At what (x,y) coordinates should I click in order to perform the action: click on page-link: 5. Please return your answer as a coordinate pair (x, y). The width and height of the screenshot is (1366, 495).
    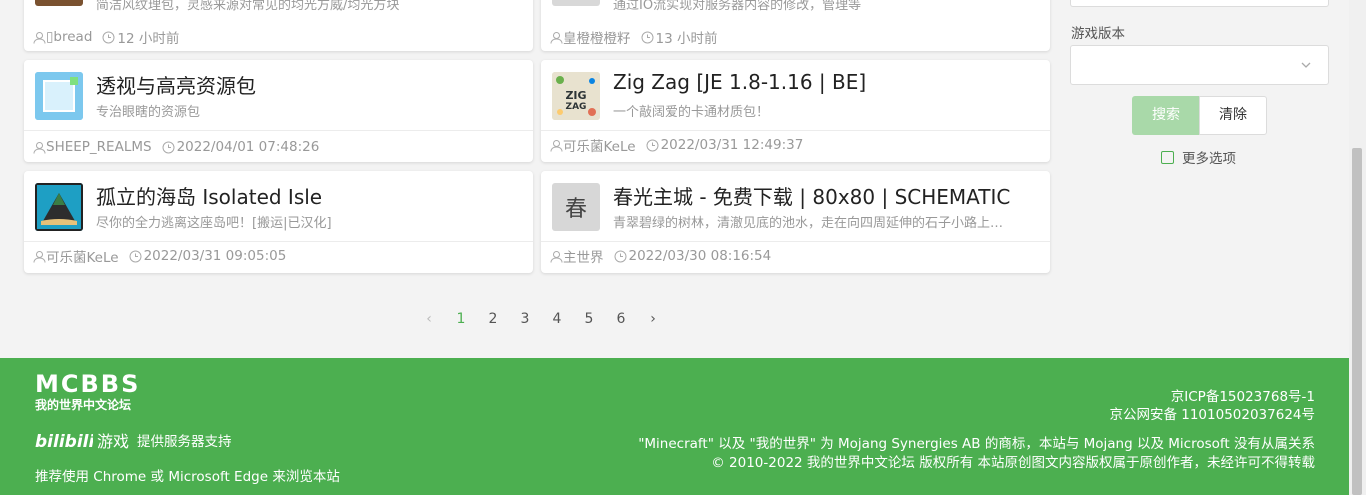
    Looking at the image, I should click on (589, 319).